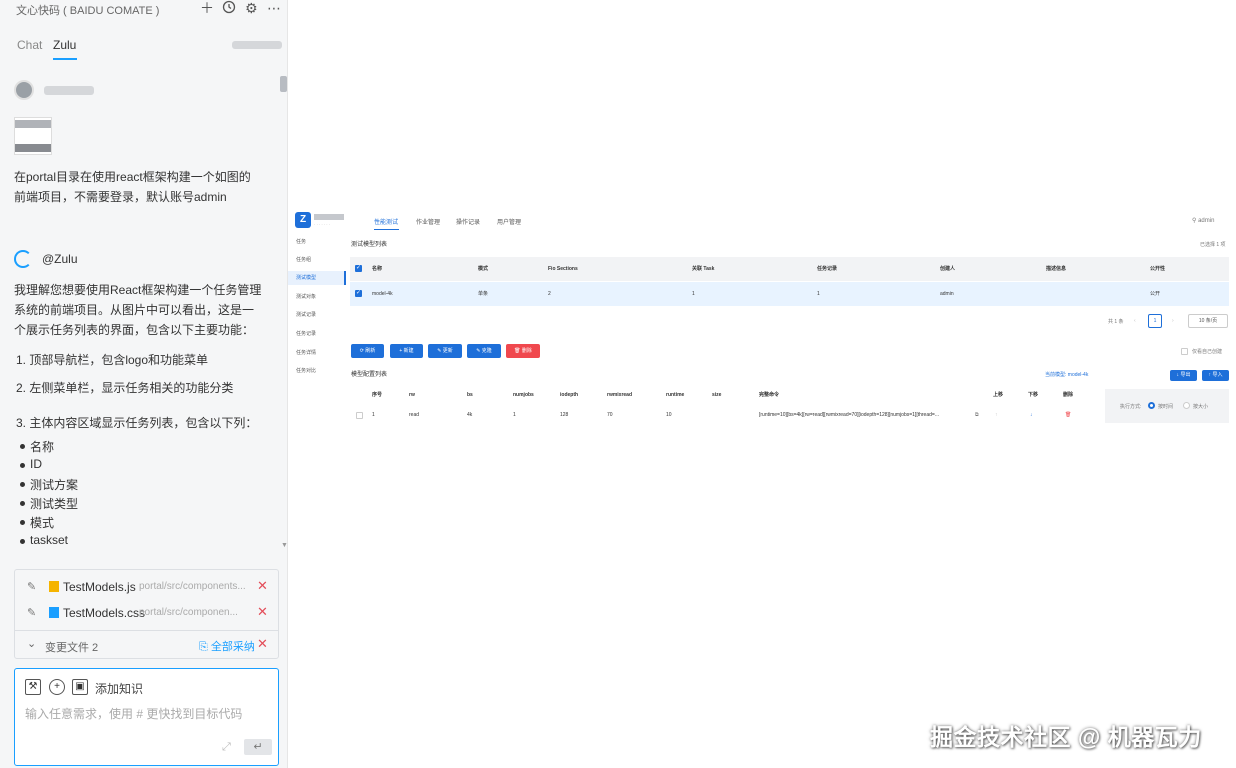 This screenshot has height=768, width=1236. Describe the element at coordinates (818, 294) in the screenshot. I see `table-cell: 1` at that location.